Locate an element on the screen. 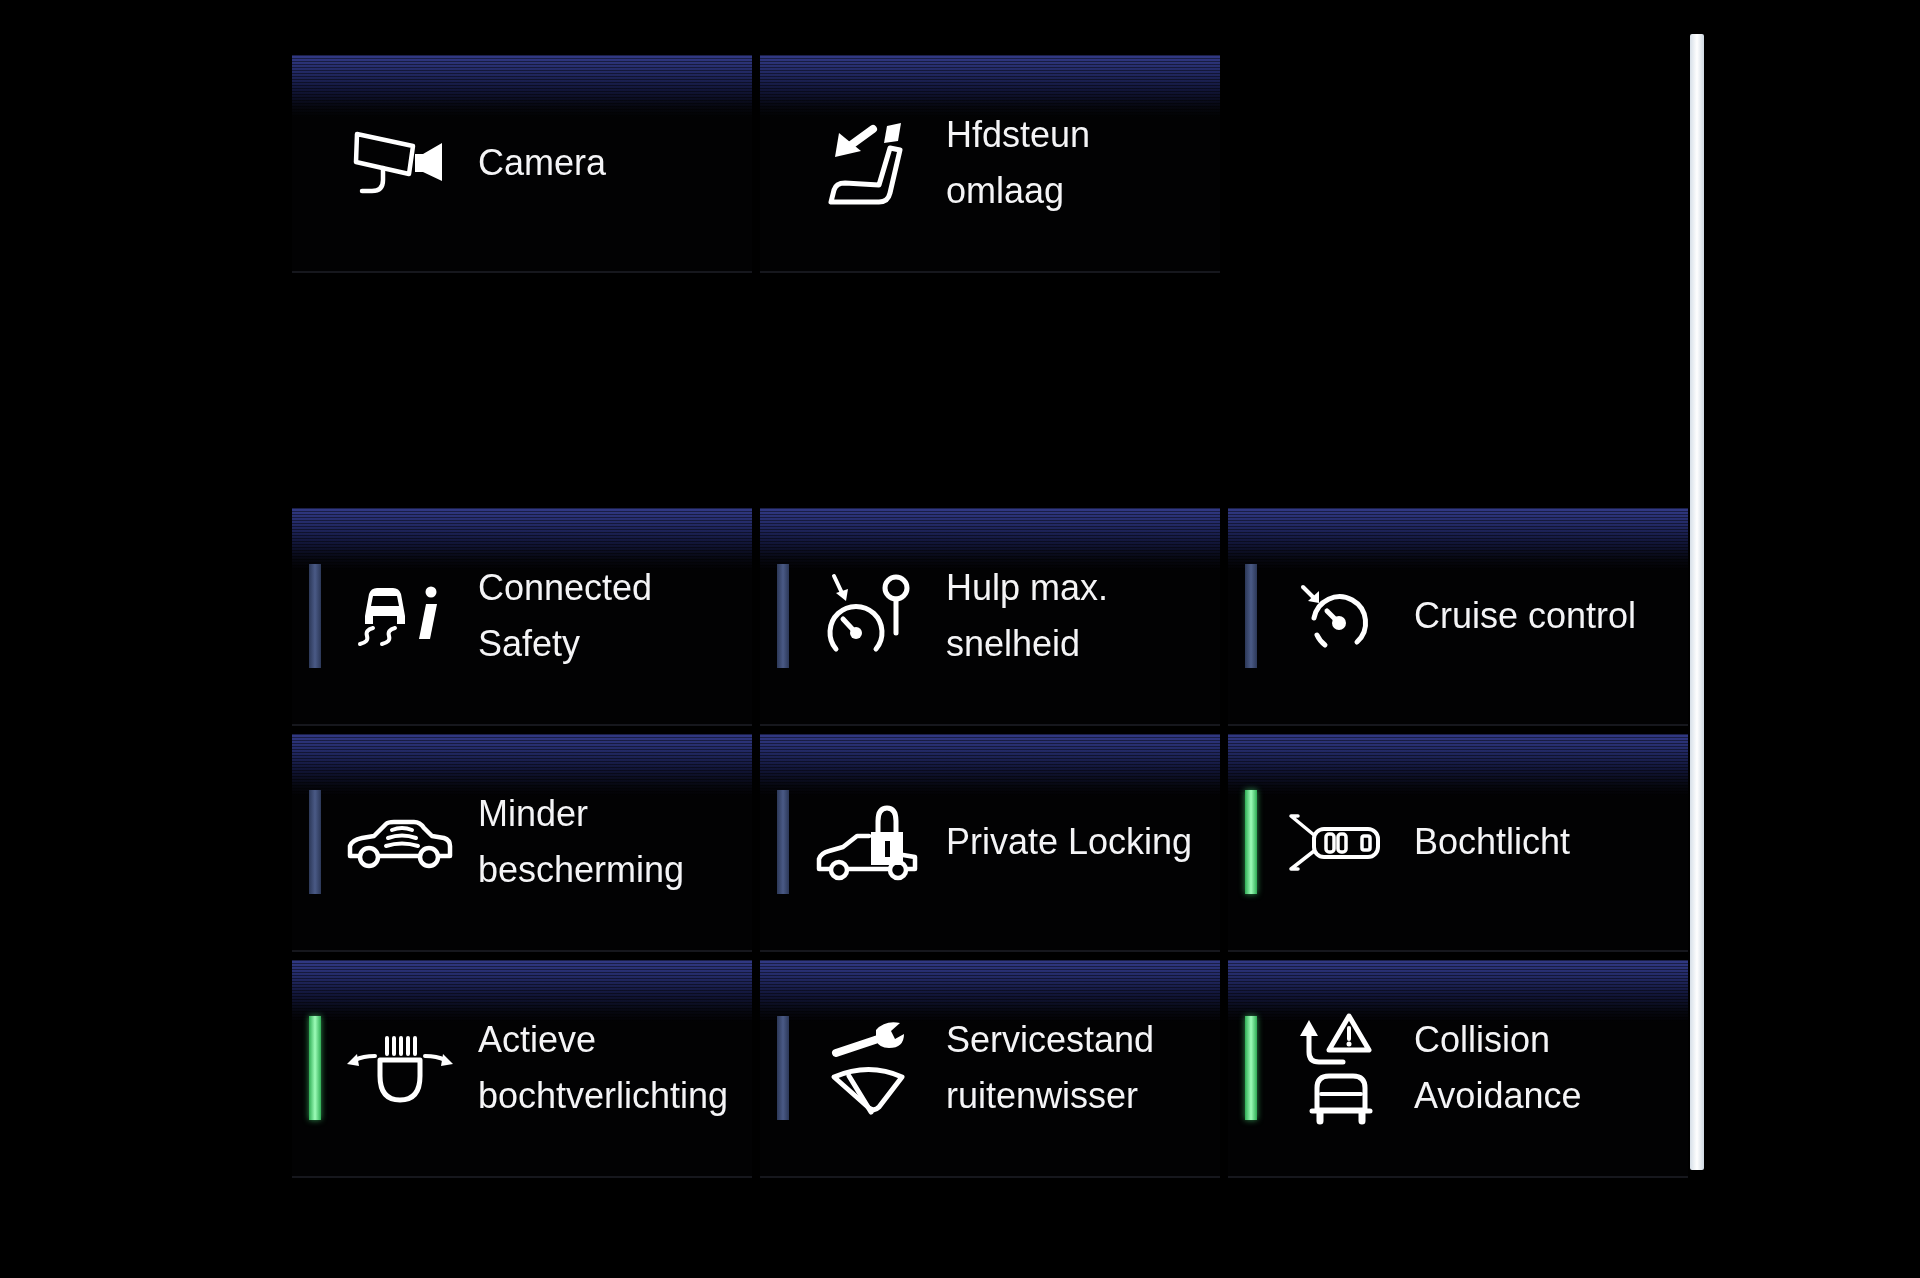 Image resolution: width=1920 pixels, height=1278 pixels. toggle-button: Cruise control is located at coordinates (1458, 617).